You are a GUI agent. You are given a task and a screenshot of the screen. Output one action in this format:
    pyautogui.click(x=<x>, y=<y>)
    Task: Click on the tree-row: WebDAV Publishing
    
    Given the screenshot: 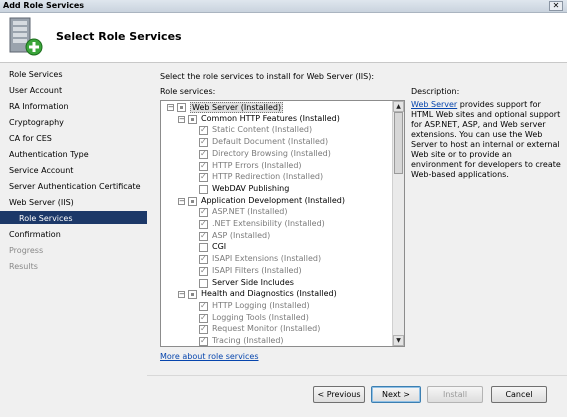 What is the action you would take?
    pyautogui.click(x=277, y=190)
    